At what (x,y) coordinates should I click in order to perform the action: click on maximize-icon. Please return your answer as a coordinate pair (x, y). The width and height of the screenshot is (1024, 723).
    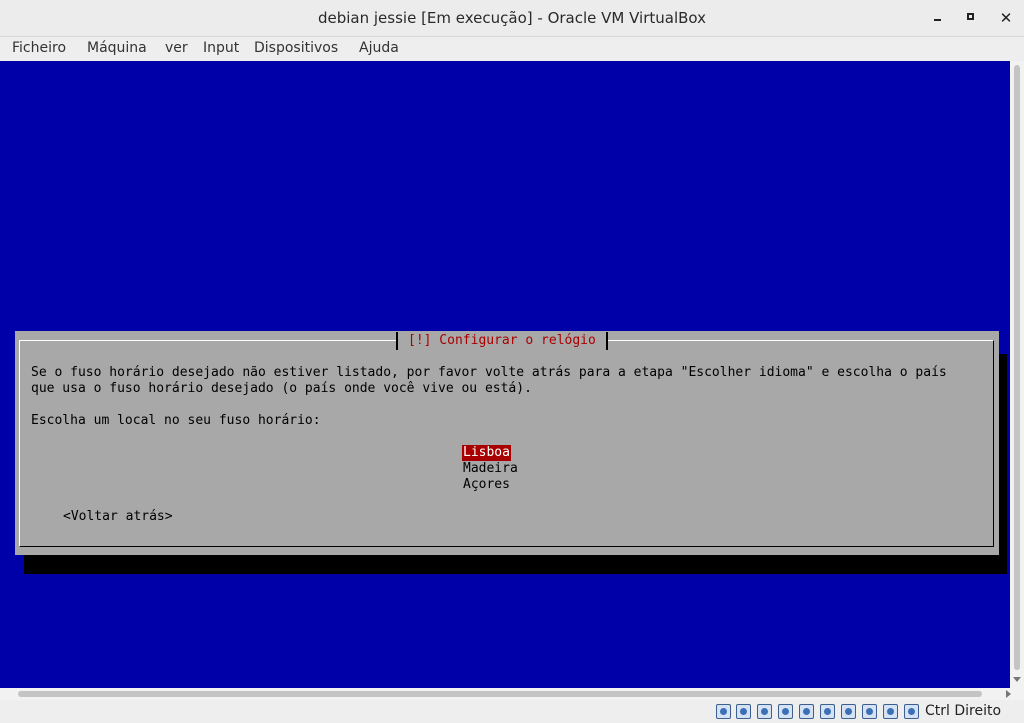
    Looking at the image, I should click on (972, 18).